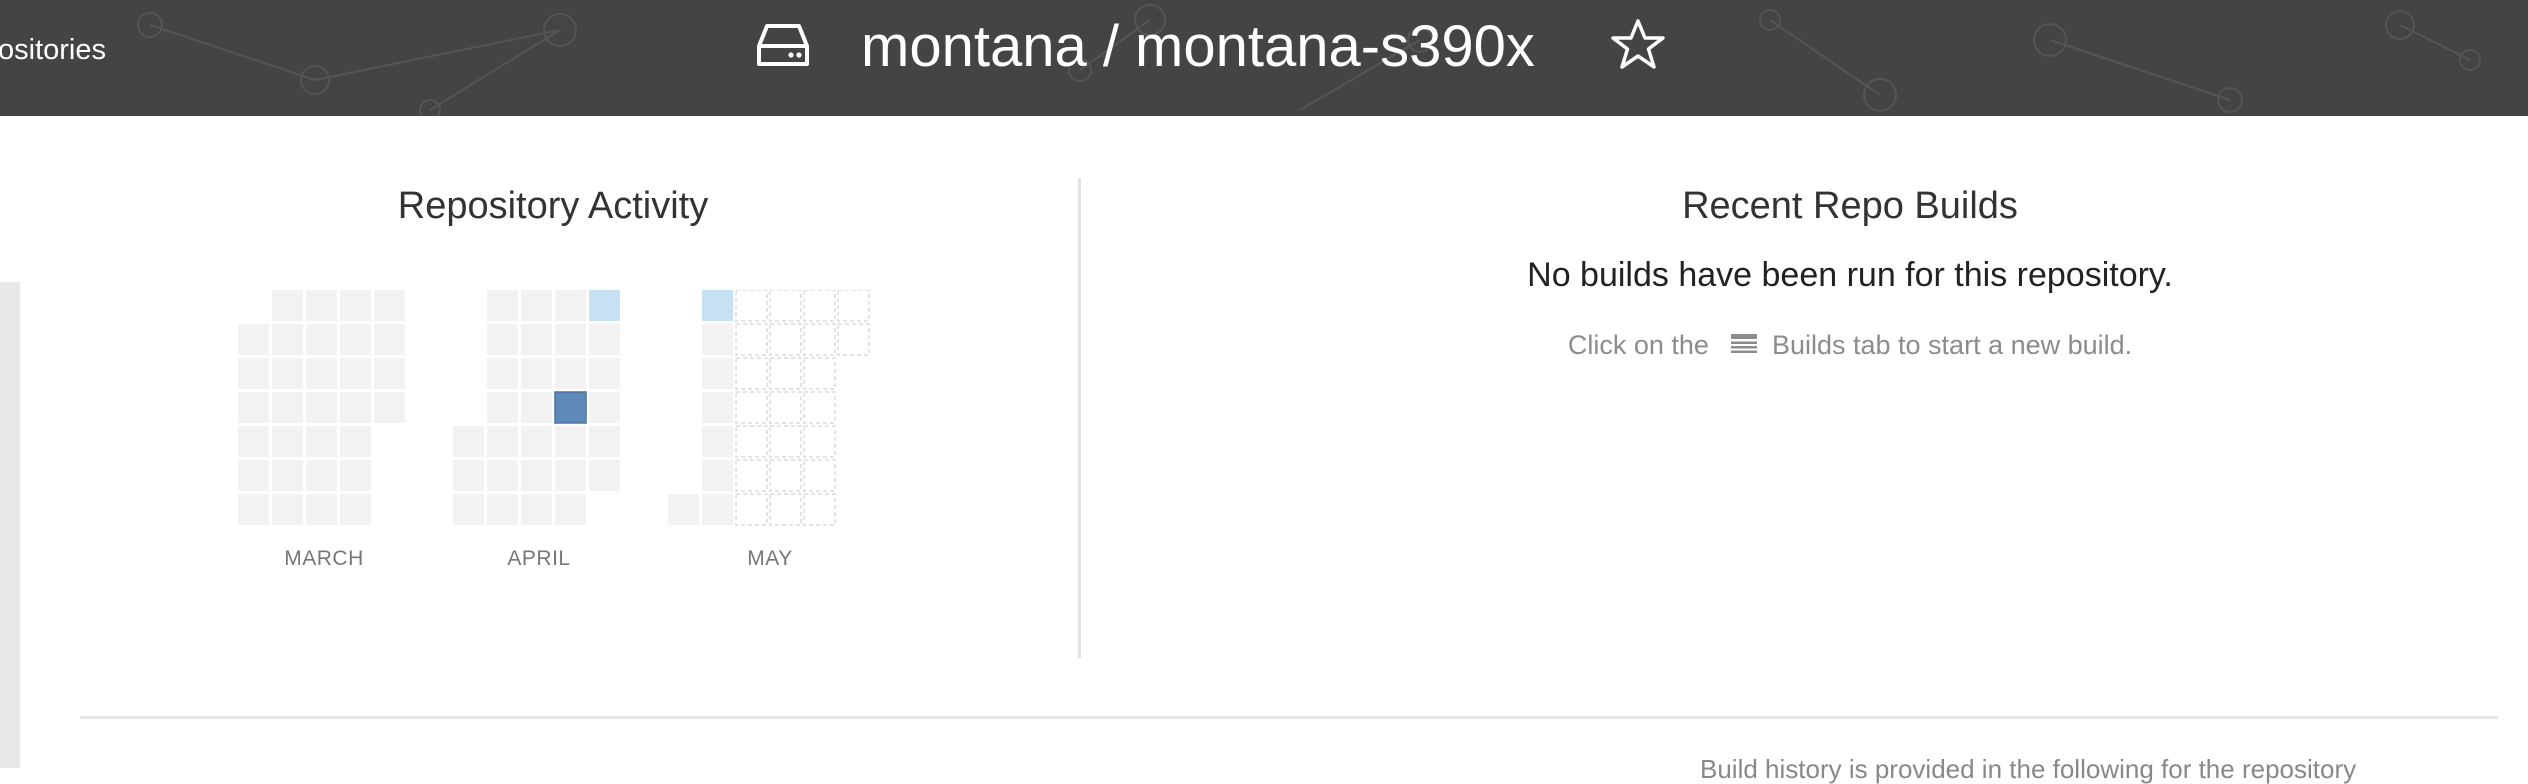  What do you see at coordinates (553, 206) in the screenshot?
I see `activity-section-title: Repository Activity` at bounding box center [553, 206].